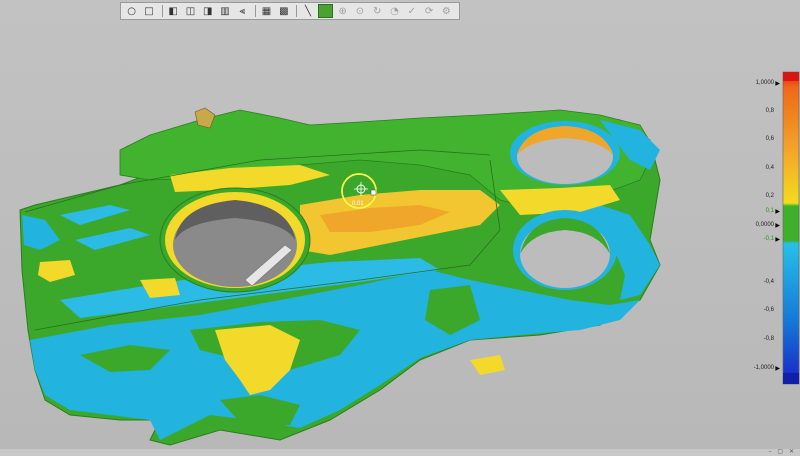 Image resolution: width=800 pixels, height=456 pixels. I want to click on legend-marker-upper-tolerance: ▶, so click(777, 211).